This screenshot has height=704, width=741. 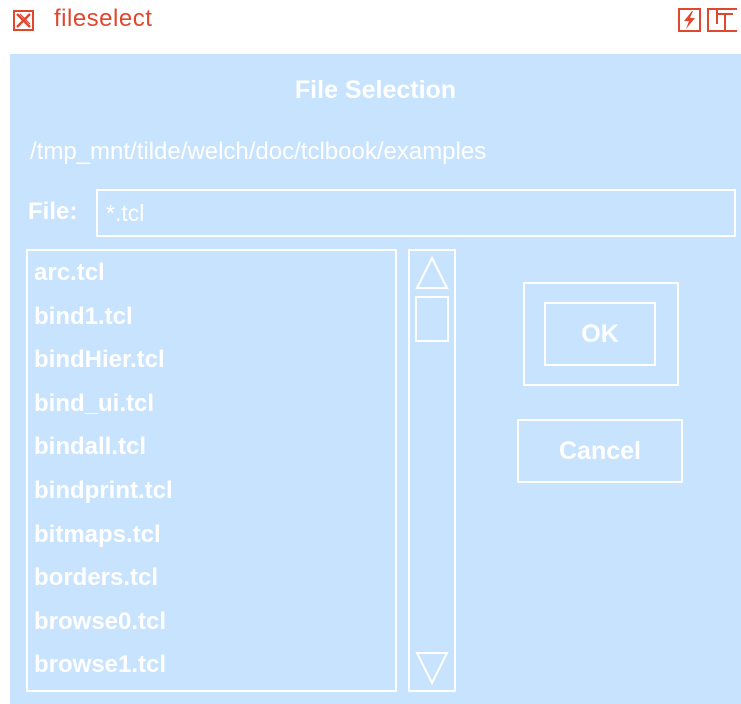 I want to click on lightning-icon, so click(x=689, y=20).